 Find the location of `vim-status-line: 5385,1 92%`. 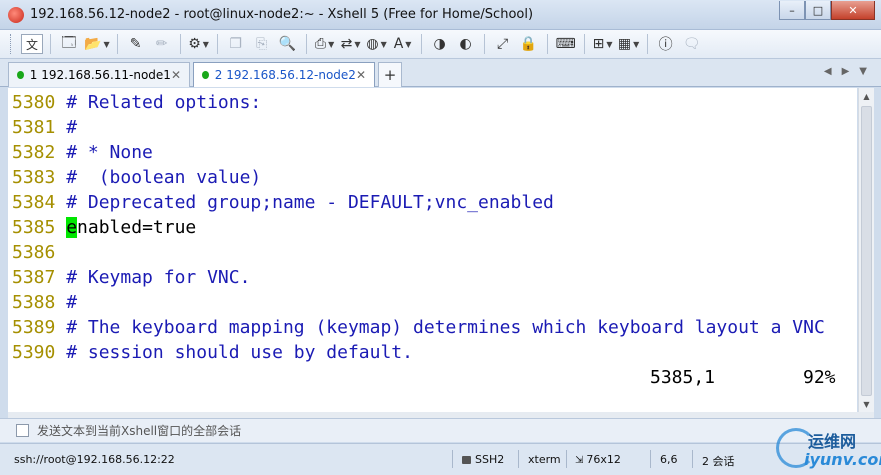

vim-status-line: 5385,1 92% is located at coordinates (432, 377).